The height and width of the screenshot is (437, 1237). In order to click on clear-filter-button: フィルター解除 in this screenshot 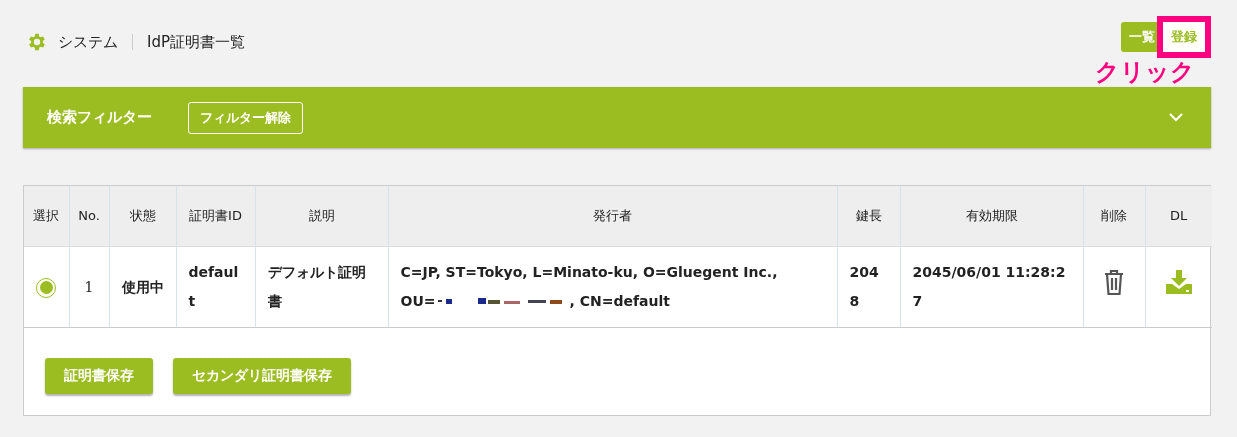, I will do `click(245, 117)`.